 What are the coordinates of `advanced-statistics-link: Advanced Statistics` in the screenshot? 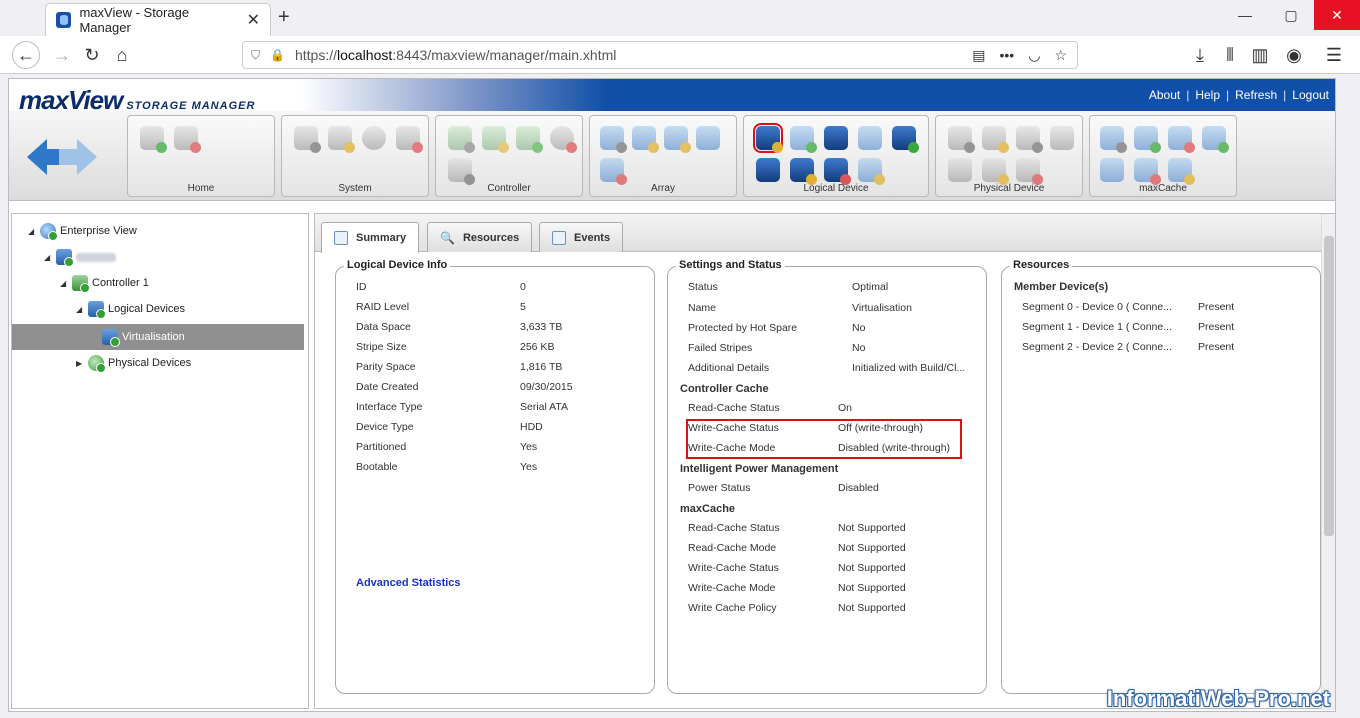 It's located at (408, 583).